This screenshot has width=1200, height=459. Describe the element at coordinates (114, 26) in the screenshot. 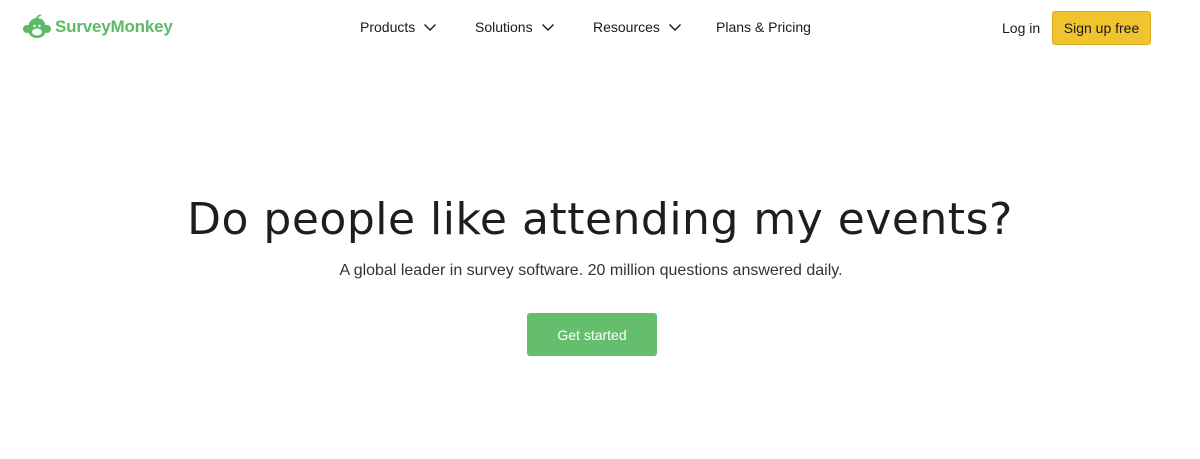

I see `logo-wordmark: SurveyMonkey` at that location.